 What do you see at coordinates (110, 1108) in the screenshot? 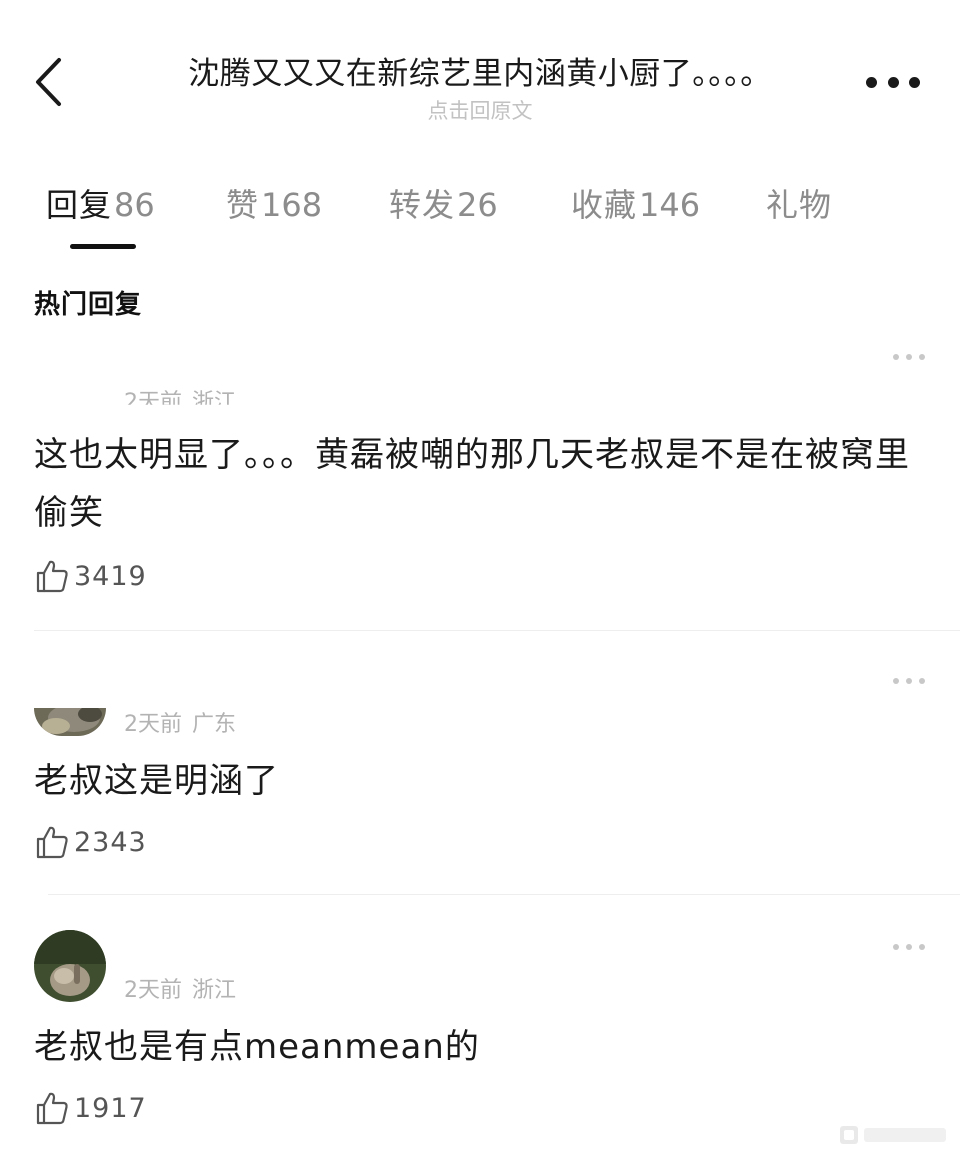
I see `like-count: 1917` at bounding box center [110, 1108].